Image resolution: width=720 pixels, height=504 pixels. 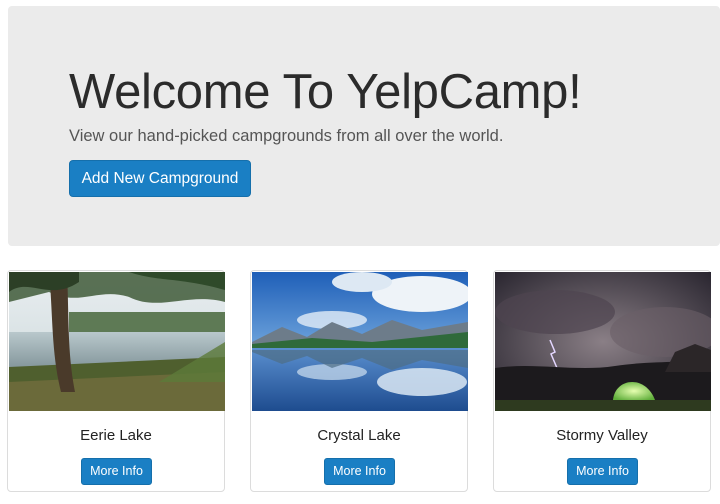 I want to click on storm-tent-image, so click(x=603, y=341).